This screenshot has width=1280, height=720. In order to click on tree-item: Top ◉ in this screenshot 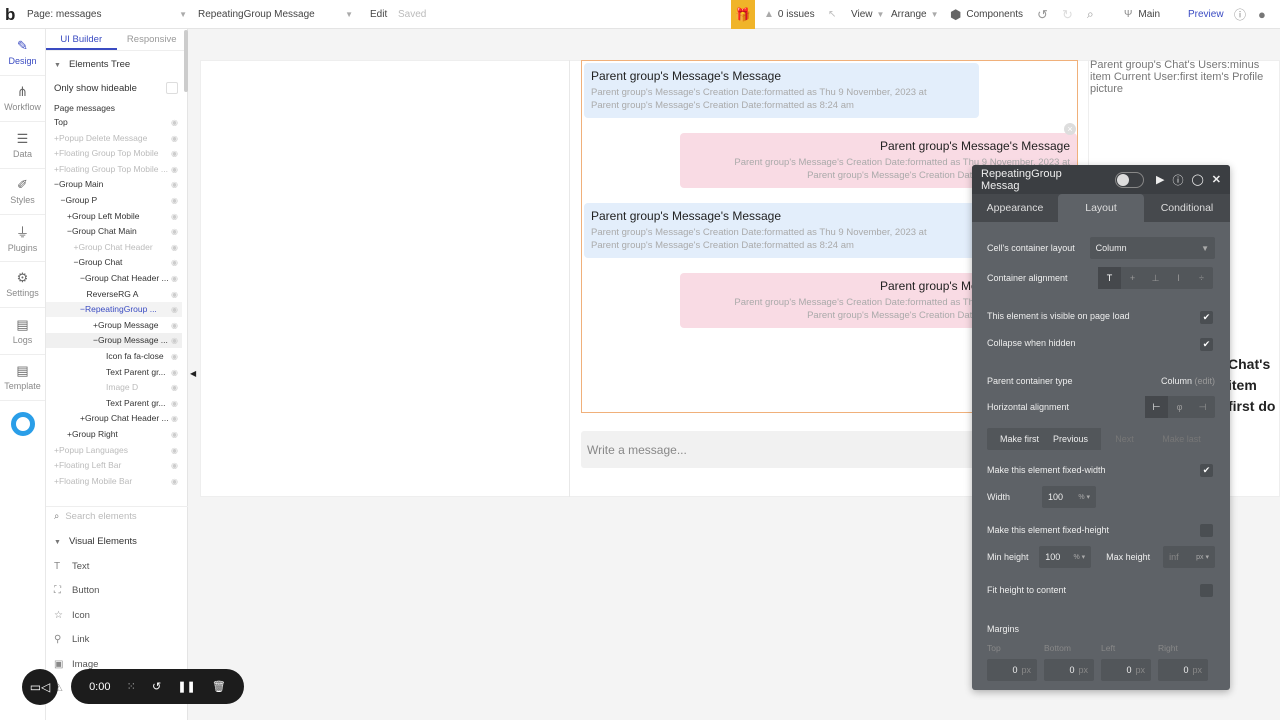, I will do `click(114, 122)`.